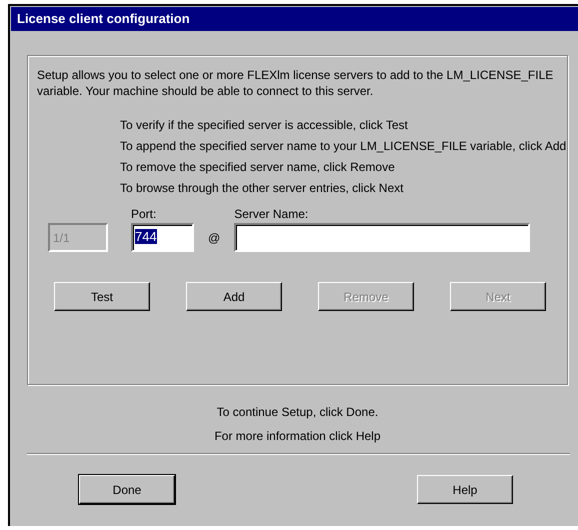 This screenshot has width=578, height=530. Describe the element at coordinates (127, 489) in the screenshot. I see `dialog-button: Done` at that location.